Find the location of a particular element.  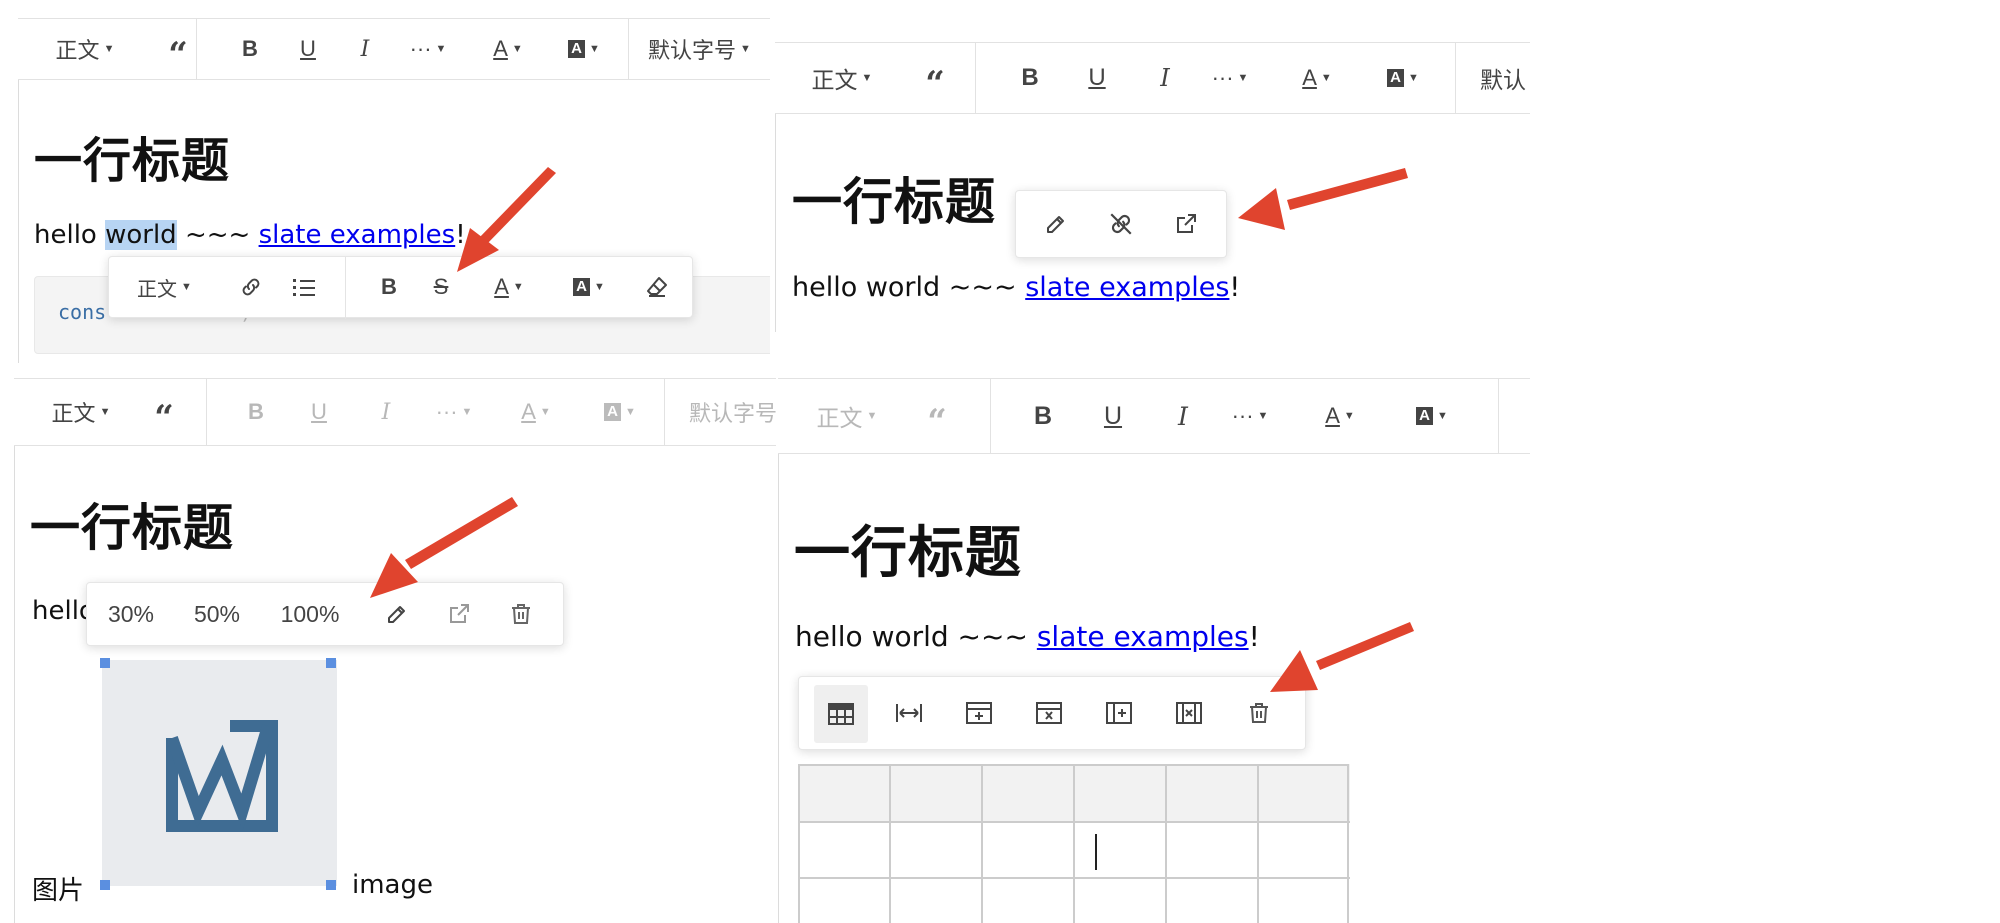

bulleted-list-button is located at coordinates (304, 287).